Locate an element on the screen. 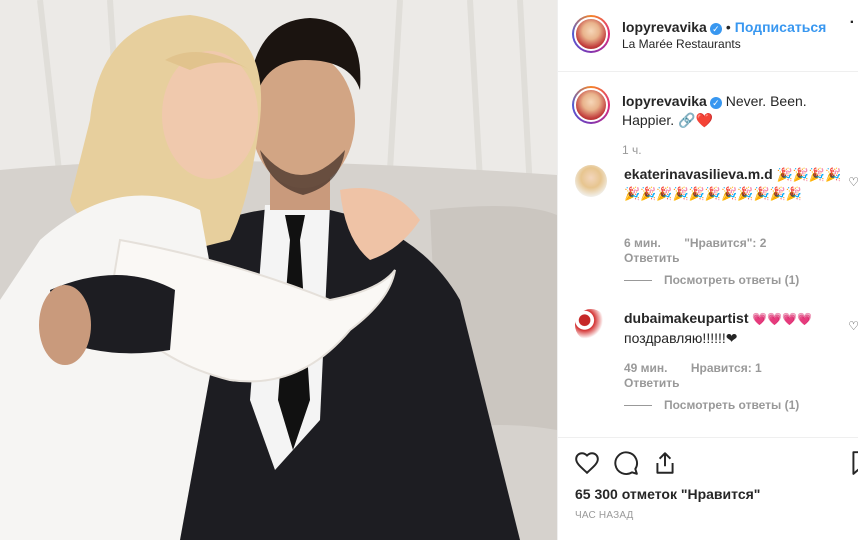 This screenshot has height=540, width=858. post-actions: 65 300 отметок "Нравится" ЧАС НАЗАД is located at coordinates (708, 488).